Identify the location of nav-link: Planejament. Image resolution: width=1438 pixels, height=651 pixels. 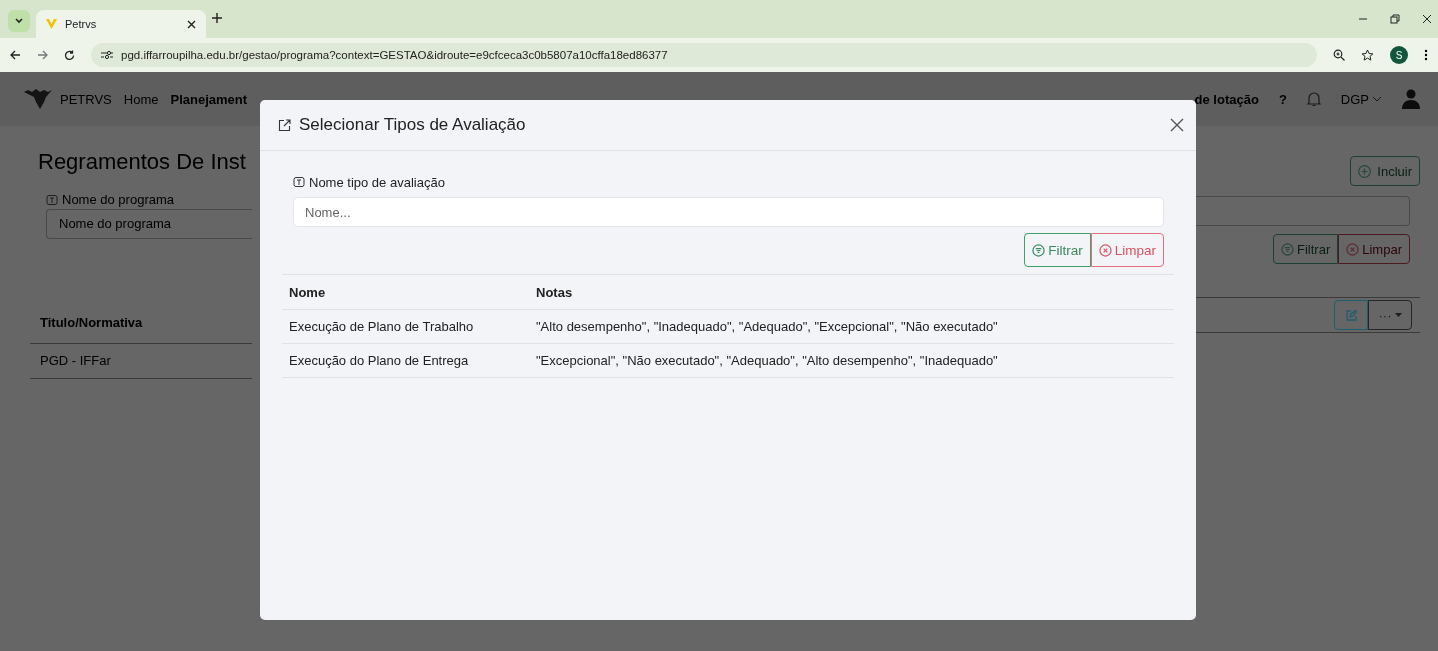
(209, 99).